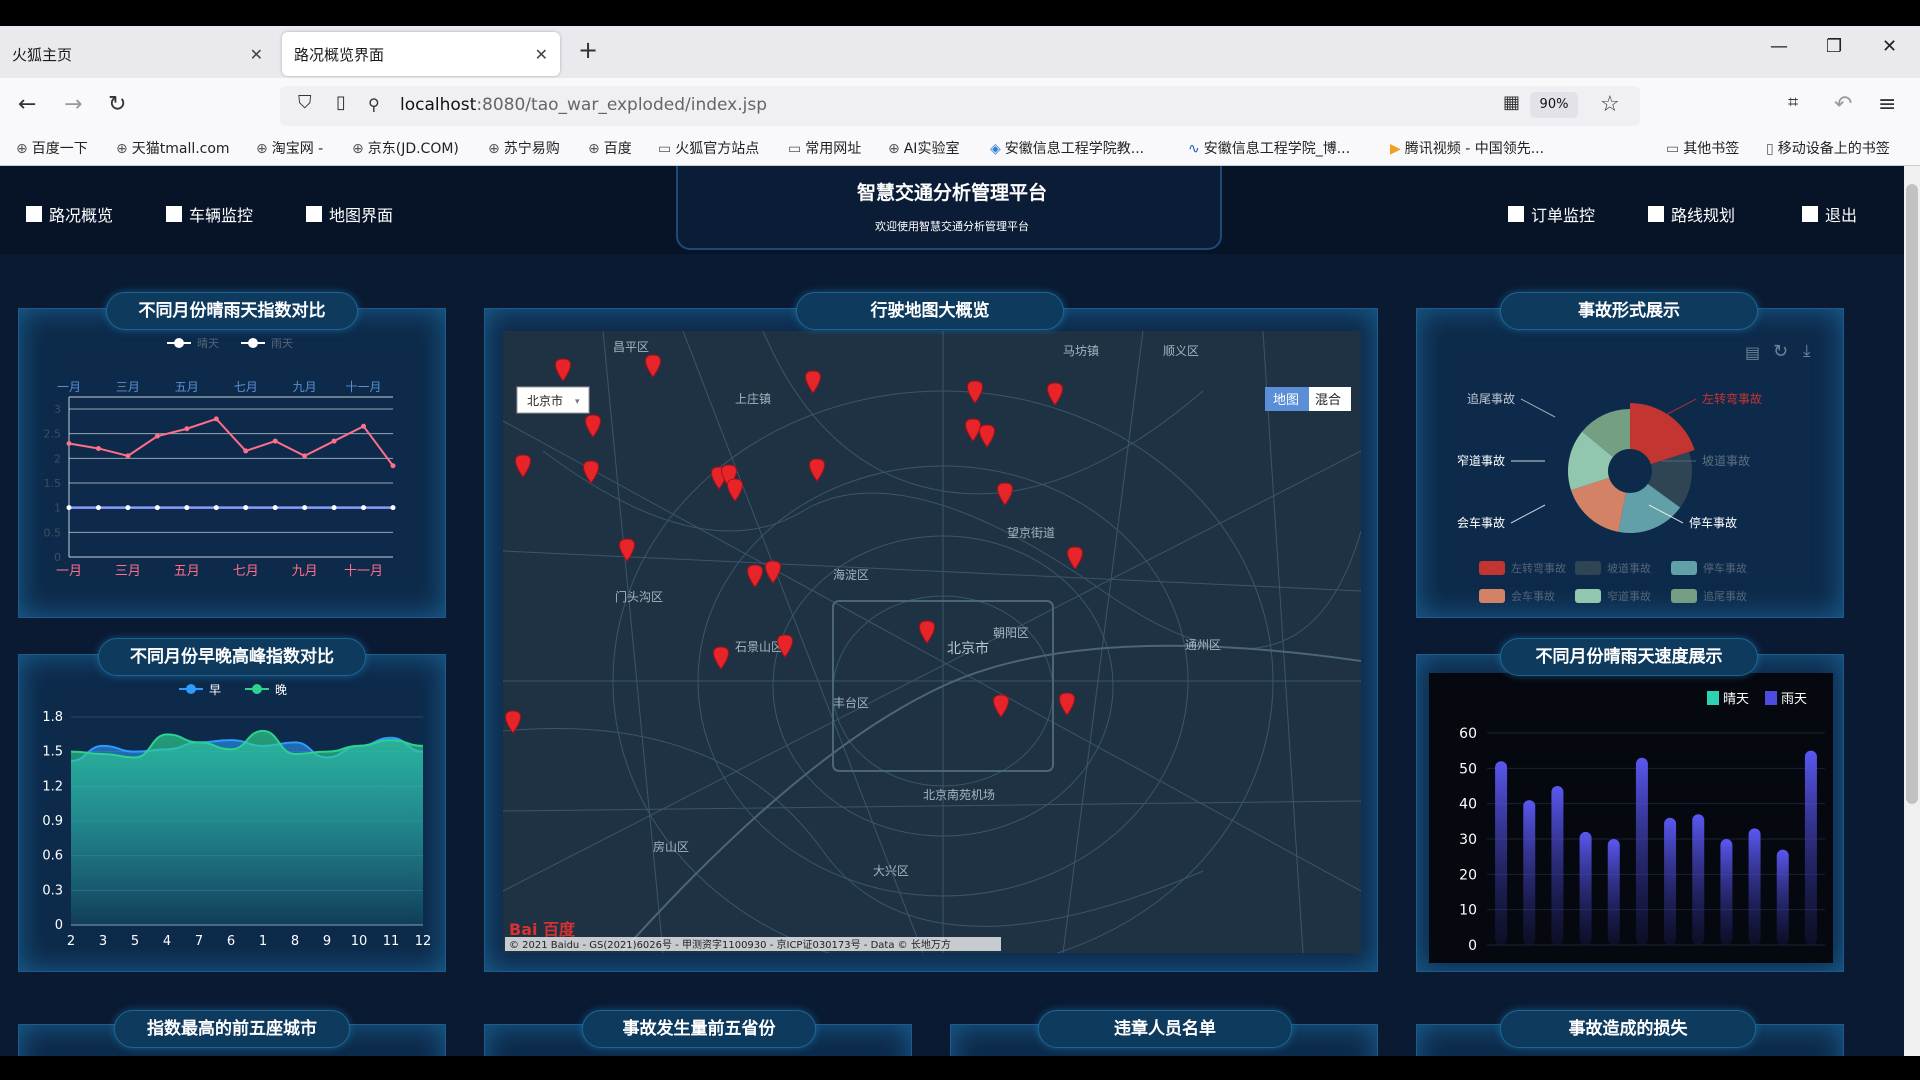  I want to click on map-place-label: 顺义区, so click(1181, 351).